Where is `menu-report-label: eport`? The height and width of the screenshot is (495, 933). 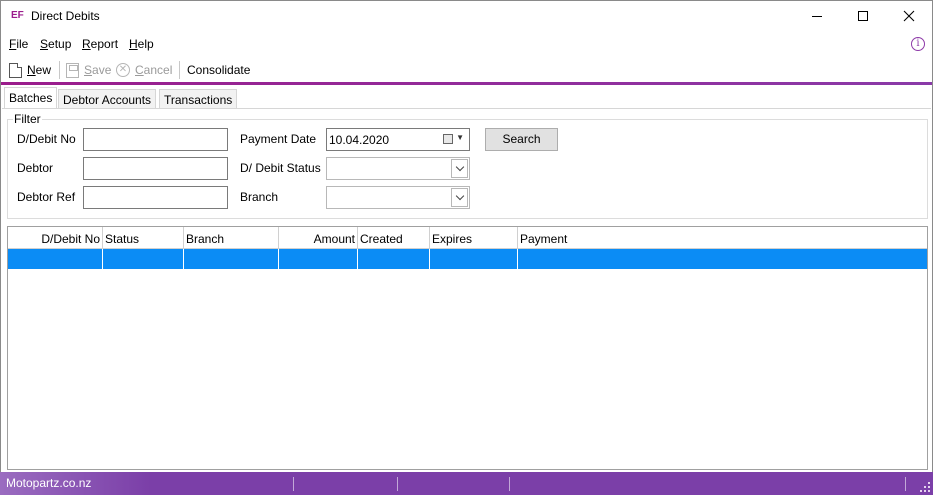 menu-report-label: eport is located at coordinates (104, 44).